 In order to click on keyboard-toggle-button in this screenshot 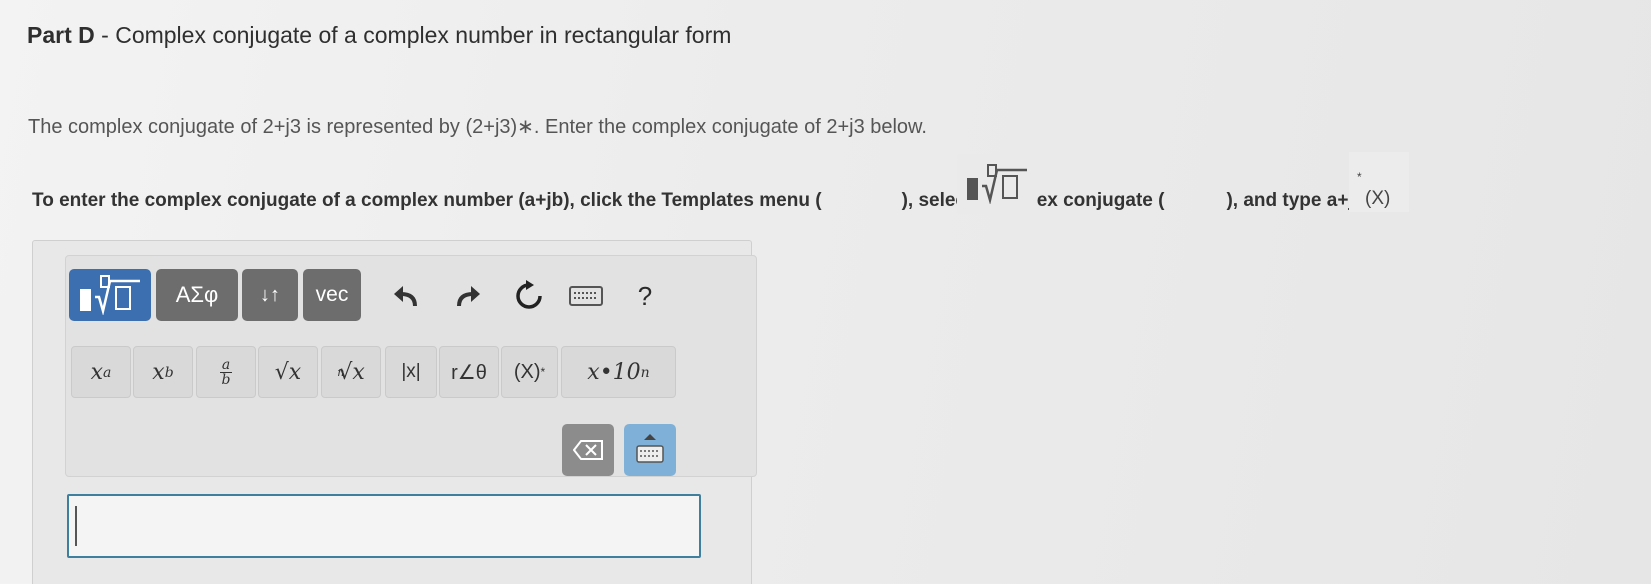, I will do `click(650, 450)`.